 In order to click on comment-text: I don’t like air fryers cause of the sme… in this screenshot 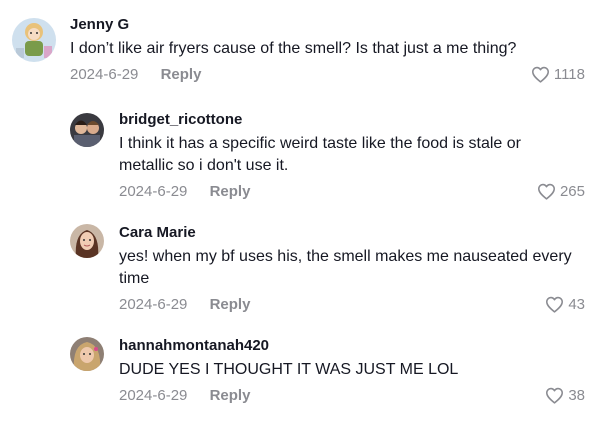, I will do `click(293, 48)`.